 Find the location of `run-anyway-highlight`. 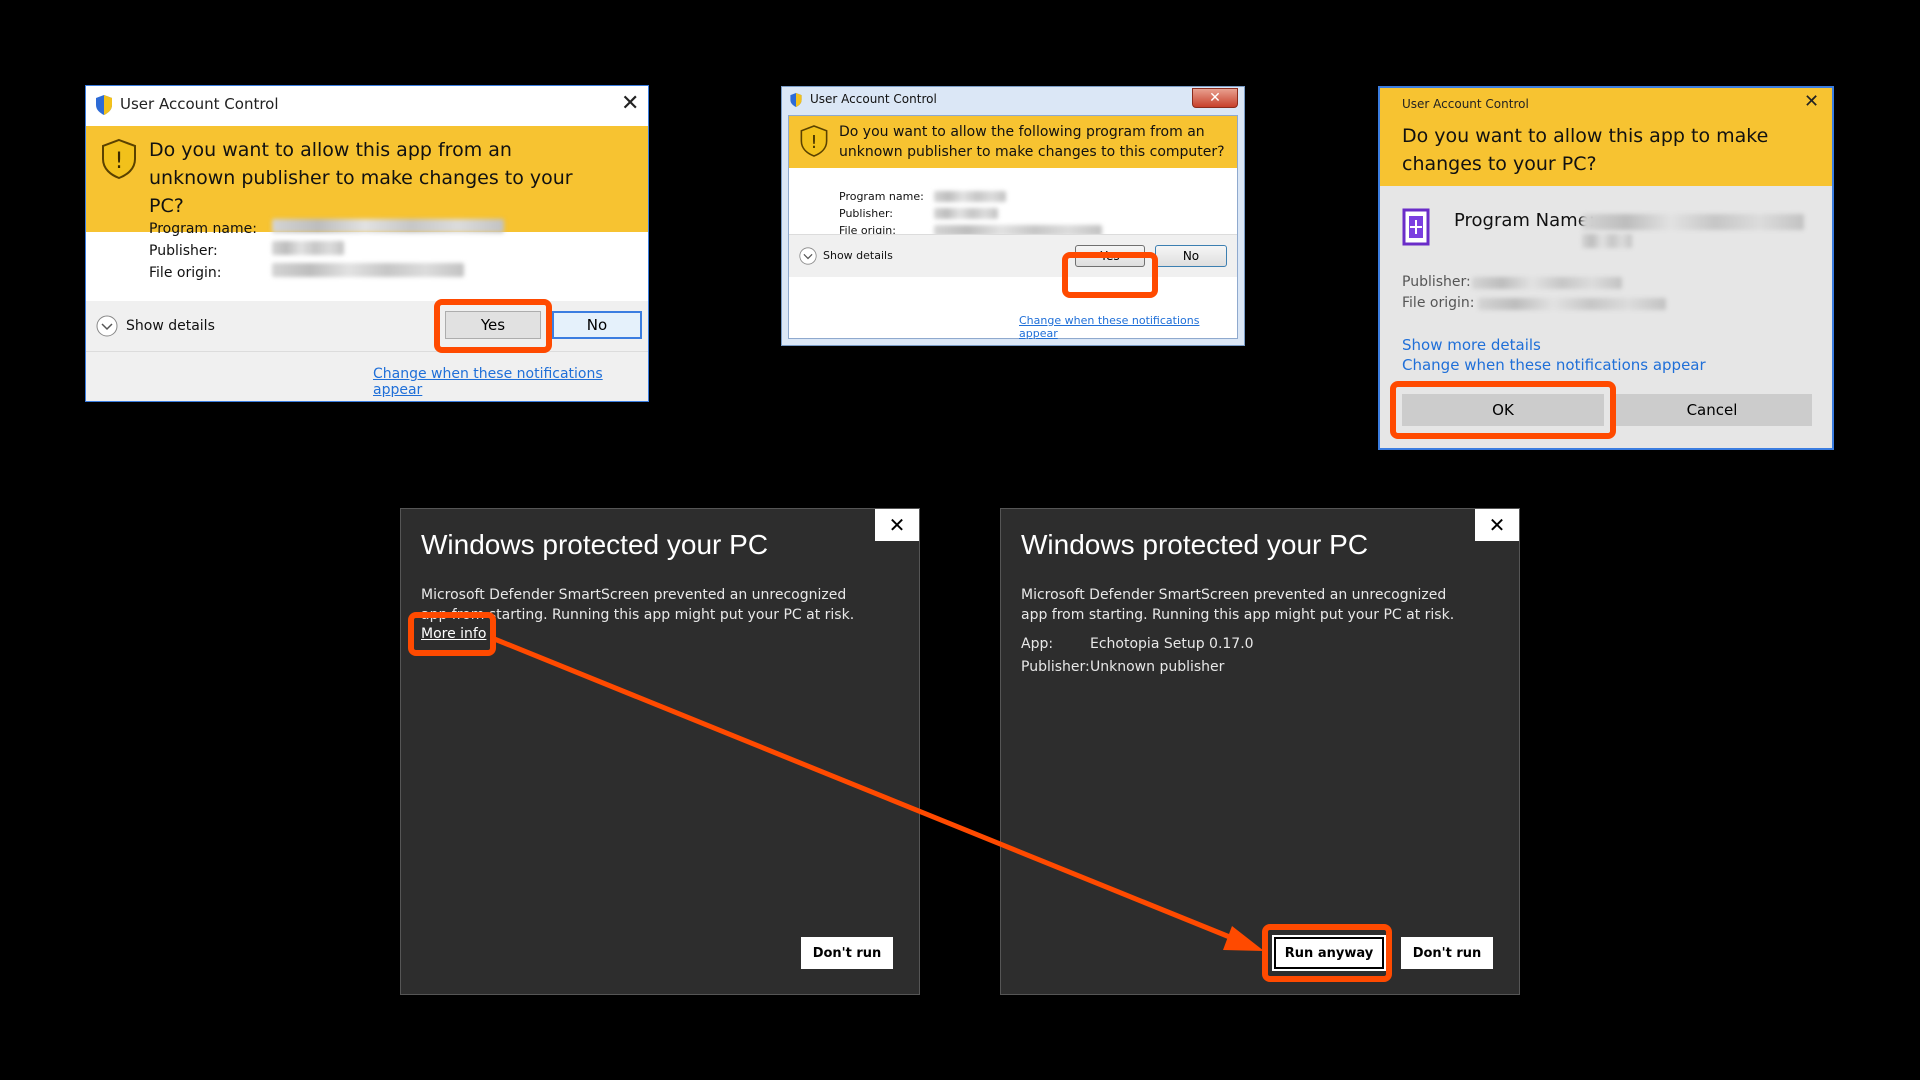

run-anyway-highlight is located at coordinates (1327, 953).